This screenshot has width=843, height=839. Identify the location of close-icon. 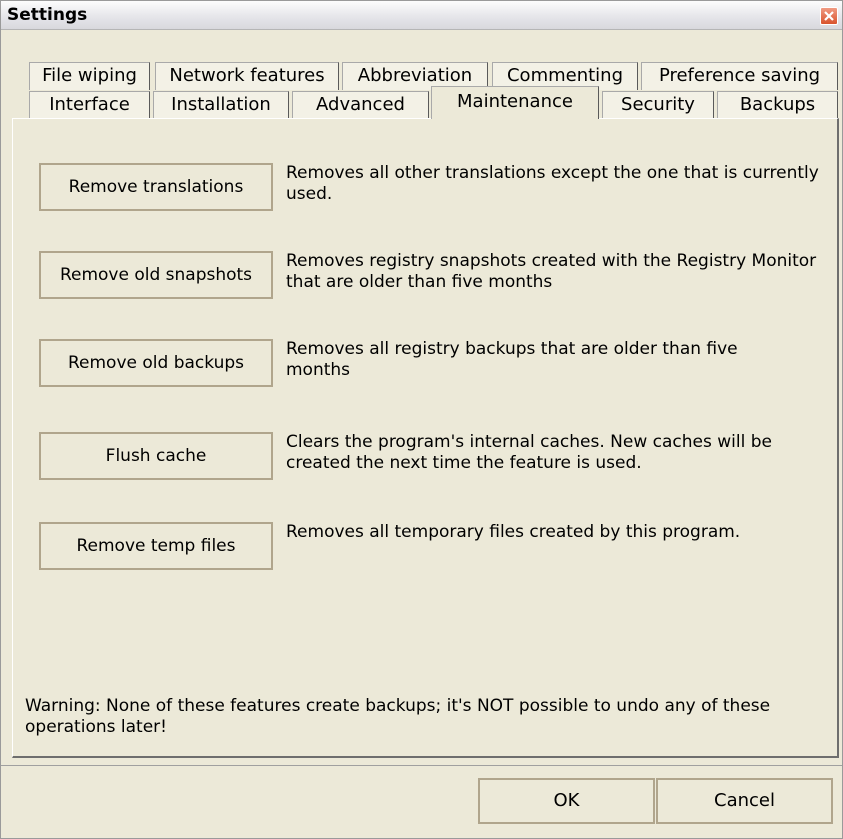
(829, 16).